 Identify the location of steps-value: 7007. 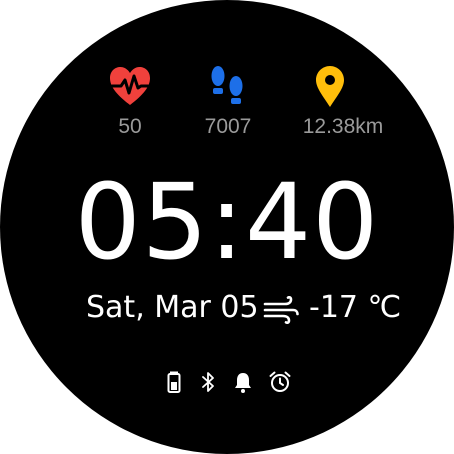
(228, 126).